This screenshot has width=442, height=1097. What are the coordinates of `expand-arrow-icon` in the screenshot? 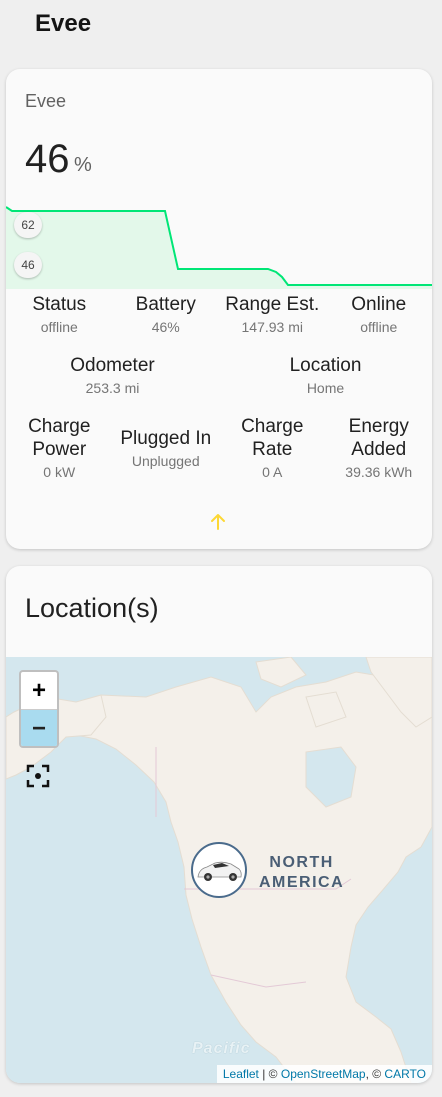 It's located at (218, 522).